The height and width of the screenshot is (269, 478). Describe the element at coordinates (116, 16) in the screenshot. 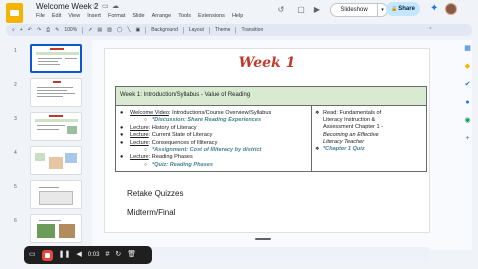

I see `menu-format: Format` at that location.